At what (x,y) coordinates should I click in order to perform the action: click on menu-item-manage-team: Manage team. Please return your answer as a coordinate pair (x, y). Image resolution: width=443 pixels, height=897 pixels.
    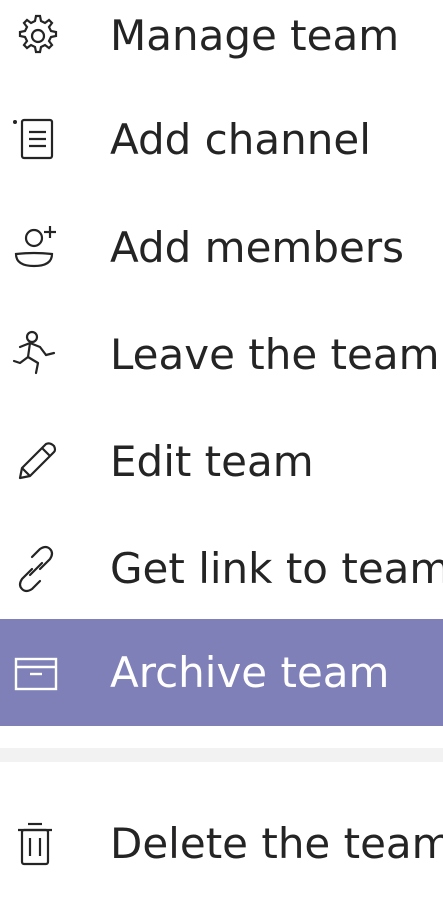
    Looking at the image, I should click on (221, 44).